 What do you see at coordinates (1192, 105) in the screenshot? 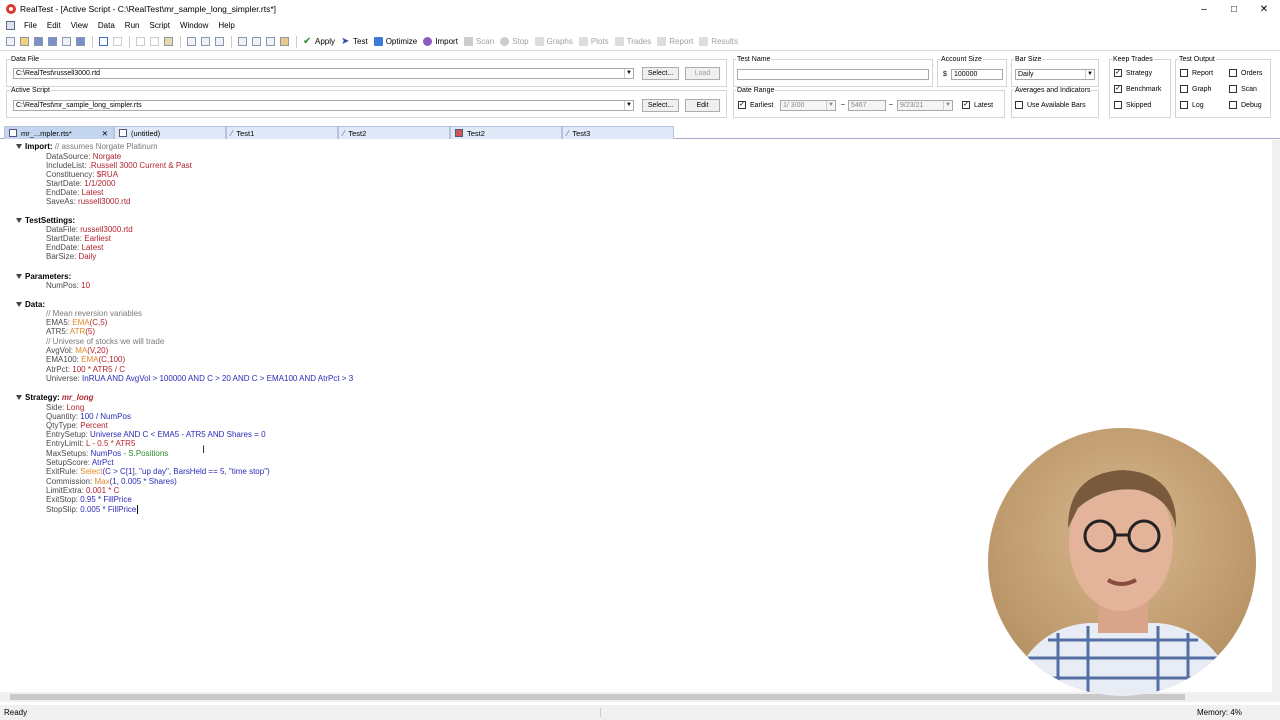
I see `log-checkbox: Log` at bounding box center [1192, 105].